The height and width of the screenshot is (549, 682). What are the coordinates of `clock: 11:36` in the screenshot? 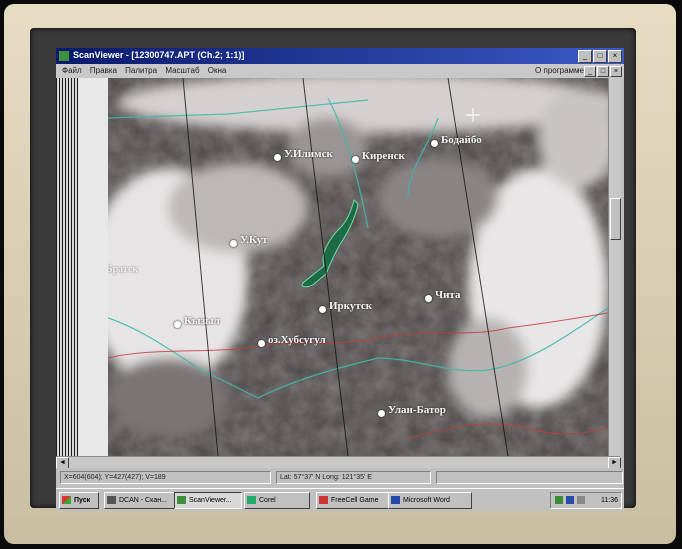 It's located at (609, 500).